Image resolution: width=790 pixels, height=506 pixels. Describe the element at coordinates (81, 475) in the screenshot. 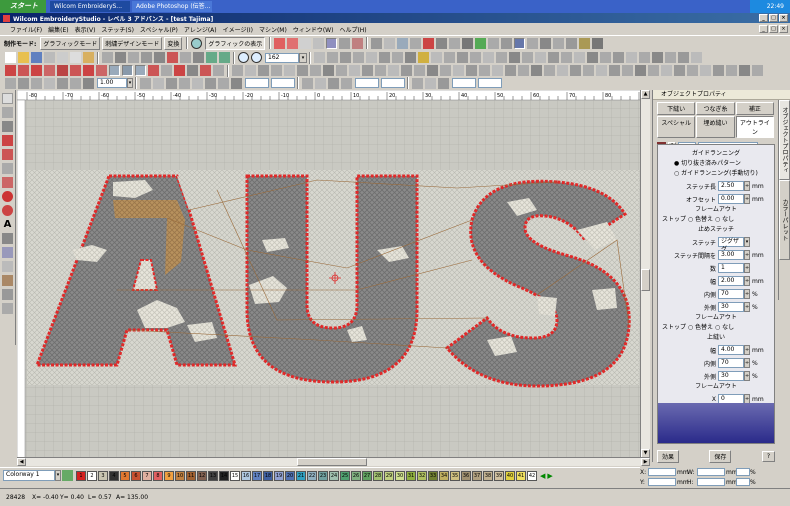

I see `color-swatch-1: 1` at that location.